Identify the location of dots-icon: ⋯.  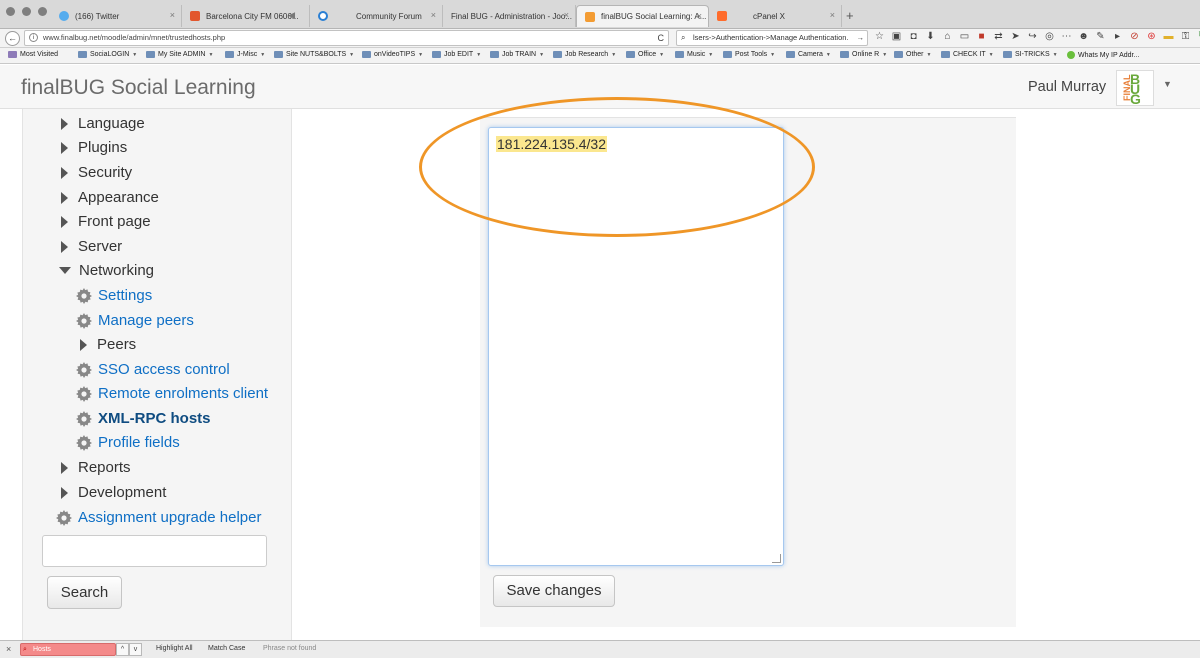
(1066, 37).